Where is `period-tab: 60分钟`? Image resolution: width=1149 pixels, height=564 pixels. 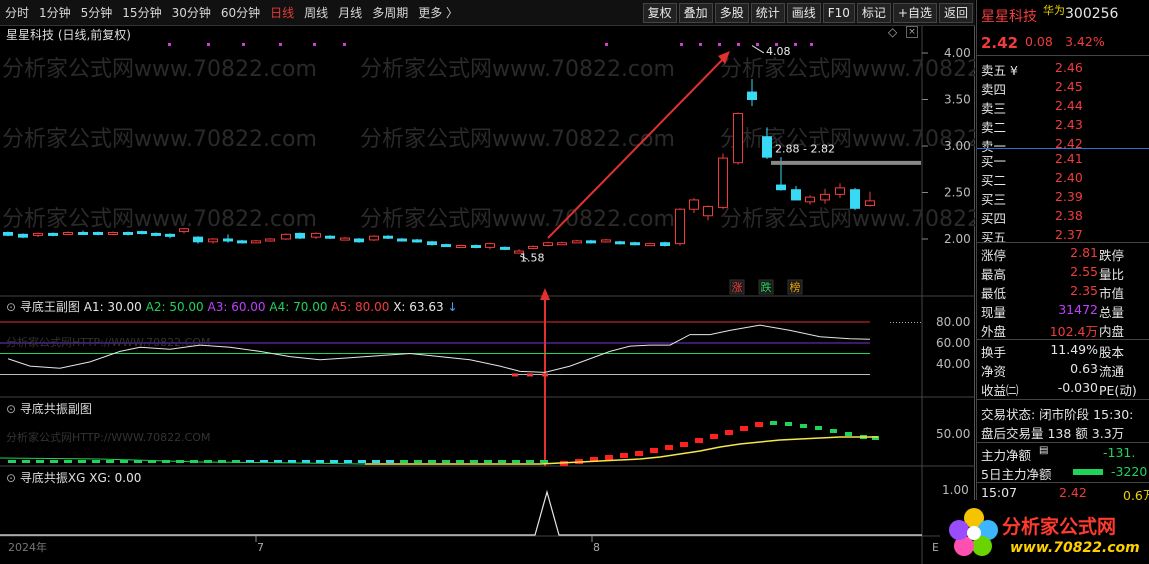 period-tab: 60分钟 is located at coordinates (240, 12).